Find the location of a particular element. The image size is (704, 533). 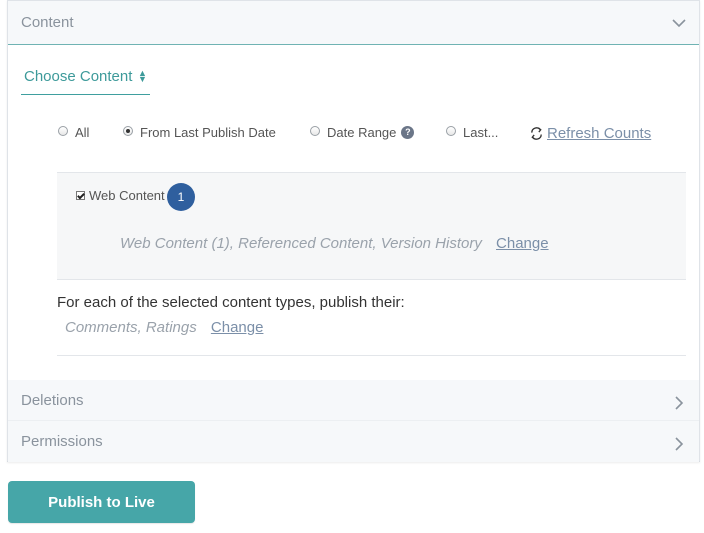

choose-content-label: Choose Content is located at coordinates (78, 76).